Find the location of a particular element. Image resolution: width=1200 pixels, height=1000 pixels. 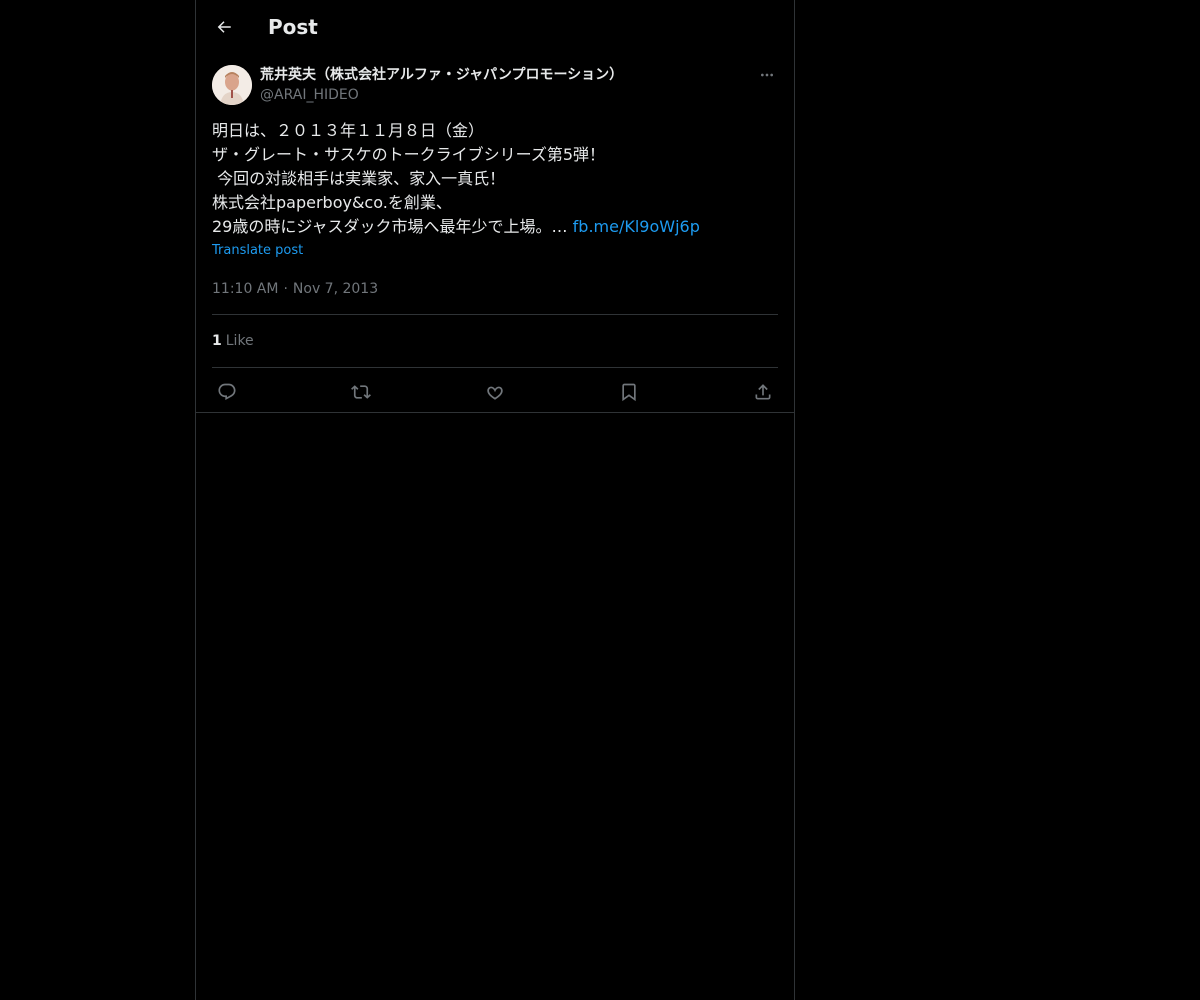

divider is located at coordinates (495, 412).